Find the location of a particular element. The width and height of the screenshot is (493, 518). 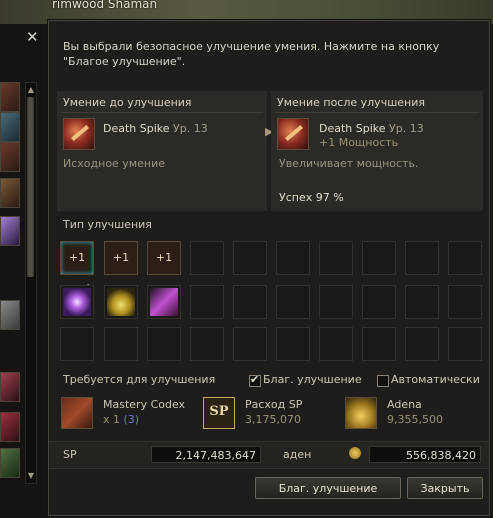

skill-description-after: Увеличивает мощность. is located at coordinates (349, 163).